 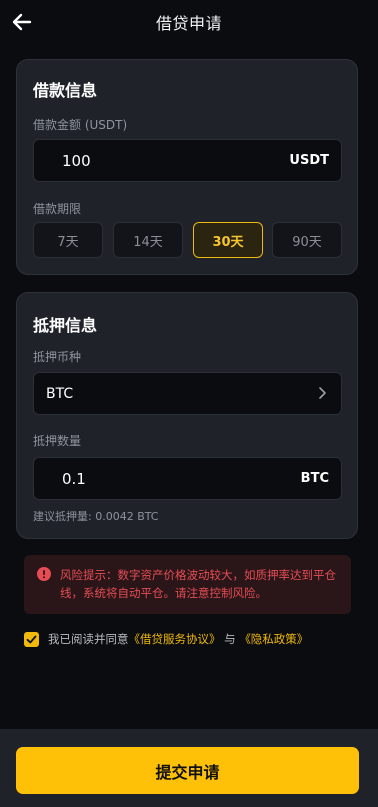 I want to click on collateral-quantity-value: 0.1, so click(x=74, y=478).